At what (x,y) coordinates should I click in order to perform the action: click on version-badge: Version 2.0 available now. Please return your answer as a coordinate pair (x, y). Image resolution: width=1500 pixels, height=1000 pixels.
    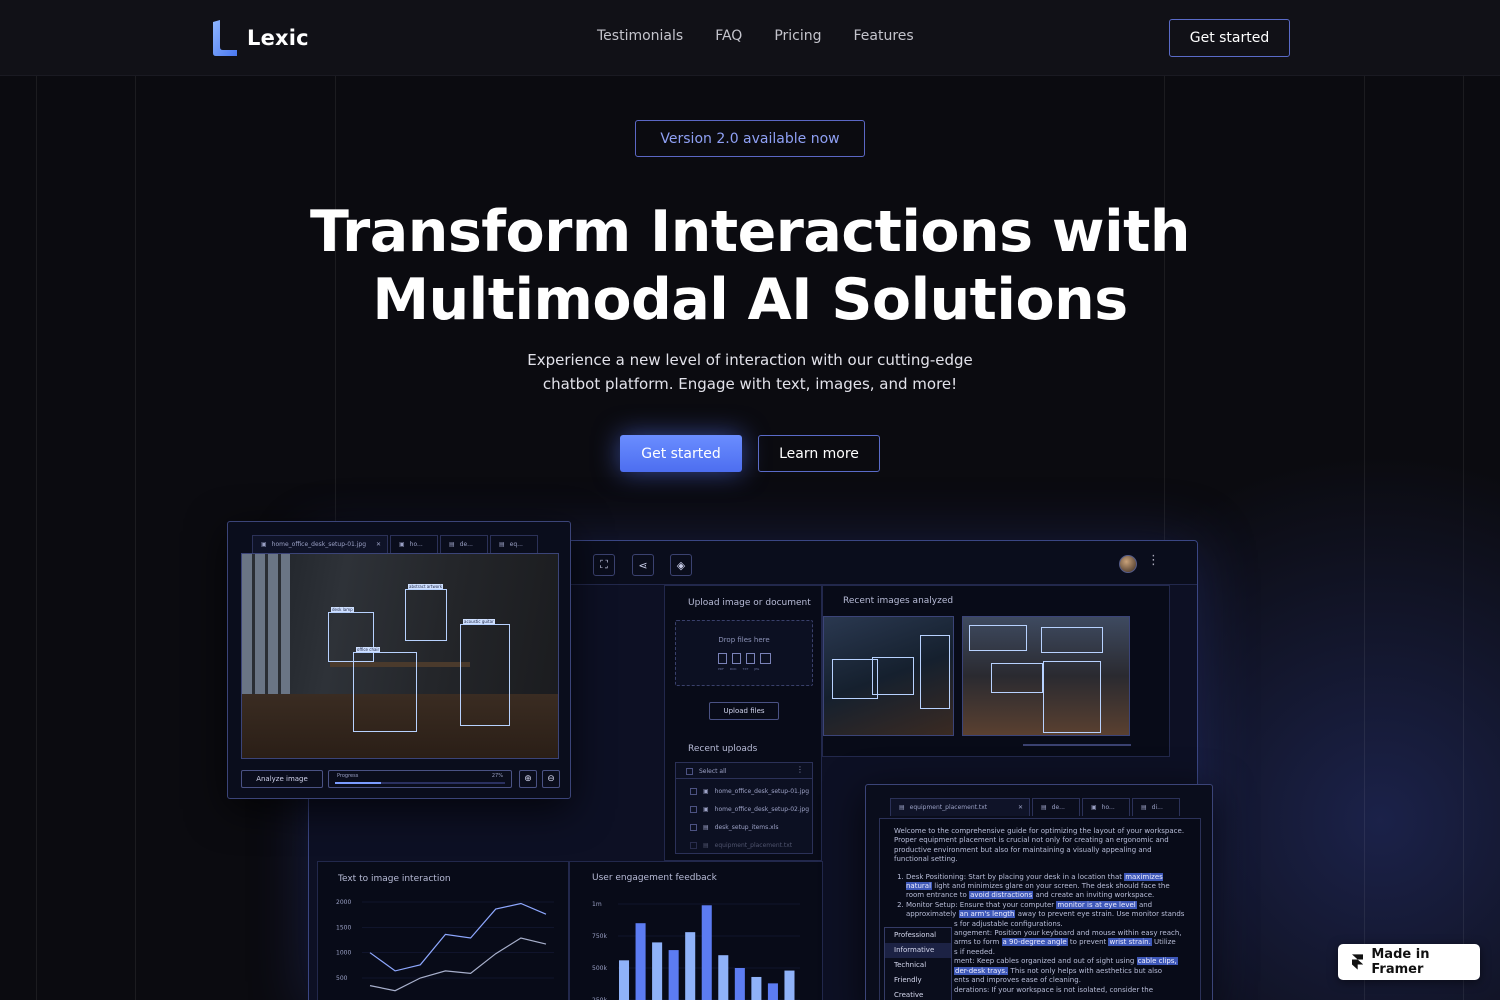
    Looking at the image, I should click on (750, 138).